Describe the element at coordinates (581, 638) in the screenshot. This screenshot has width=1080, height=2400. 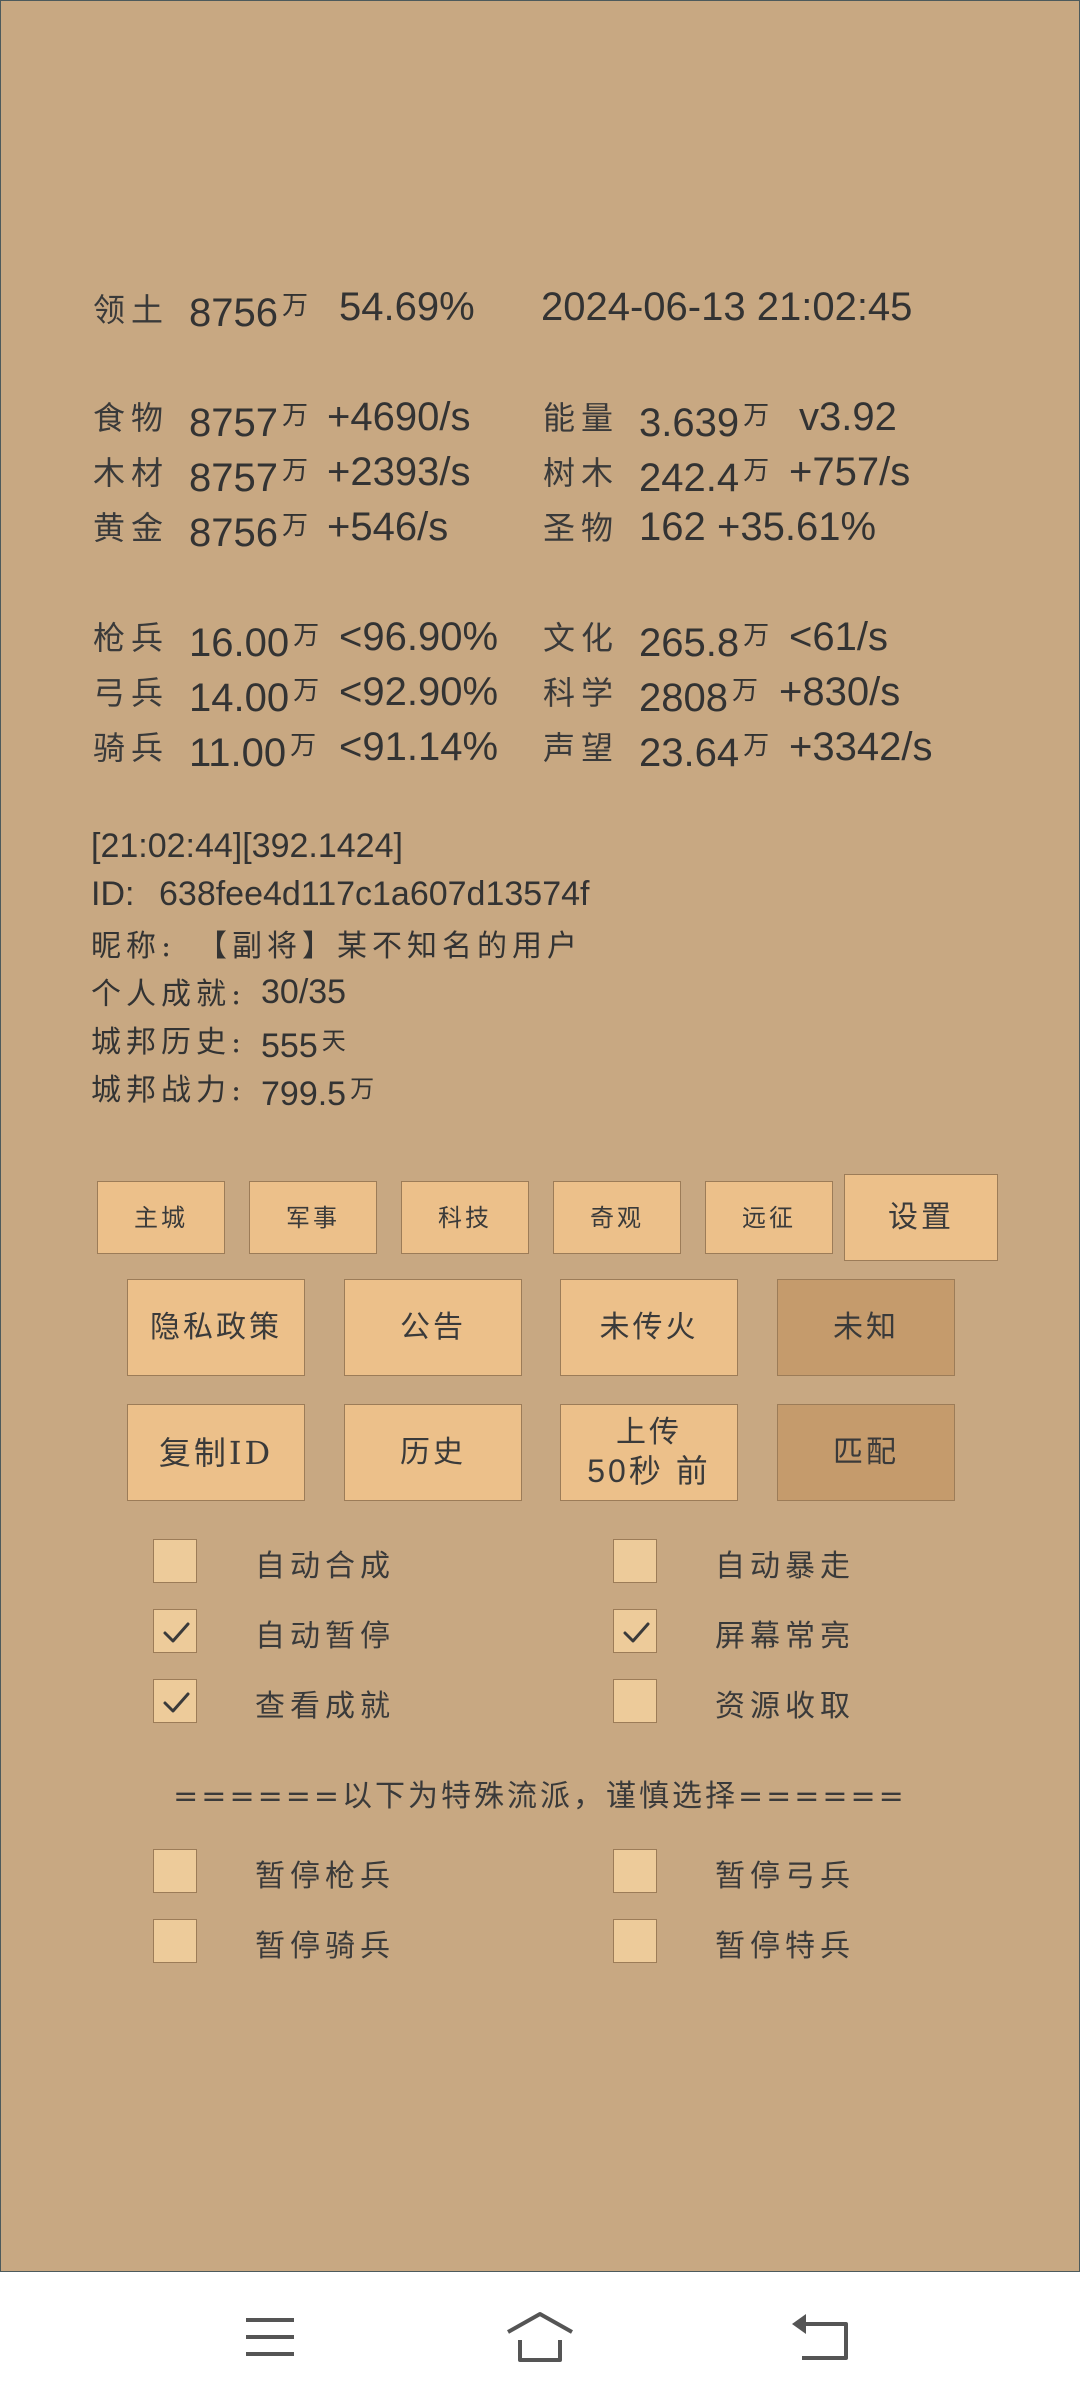
I see `culture-label: 文化` at that location.